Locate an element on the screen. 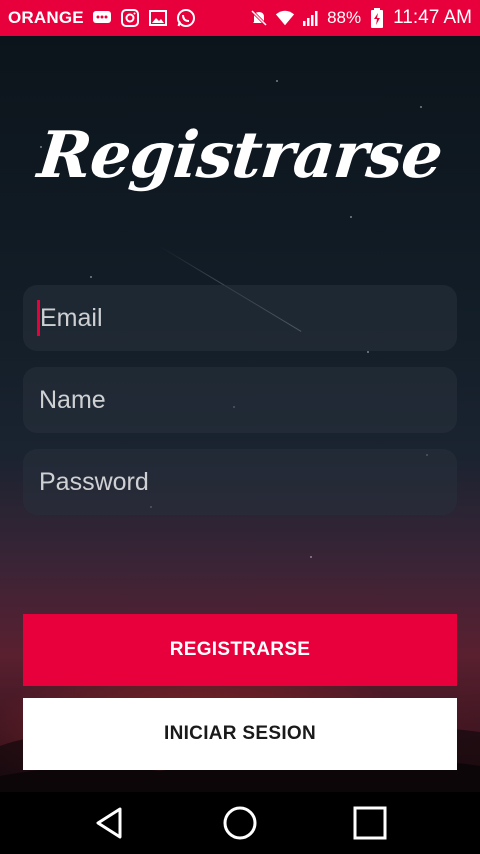  back-icon is located at coordinates (109, 823).